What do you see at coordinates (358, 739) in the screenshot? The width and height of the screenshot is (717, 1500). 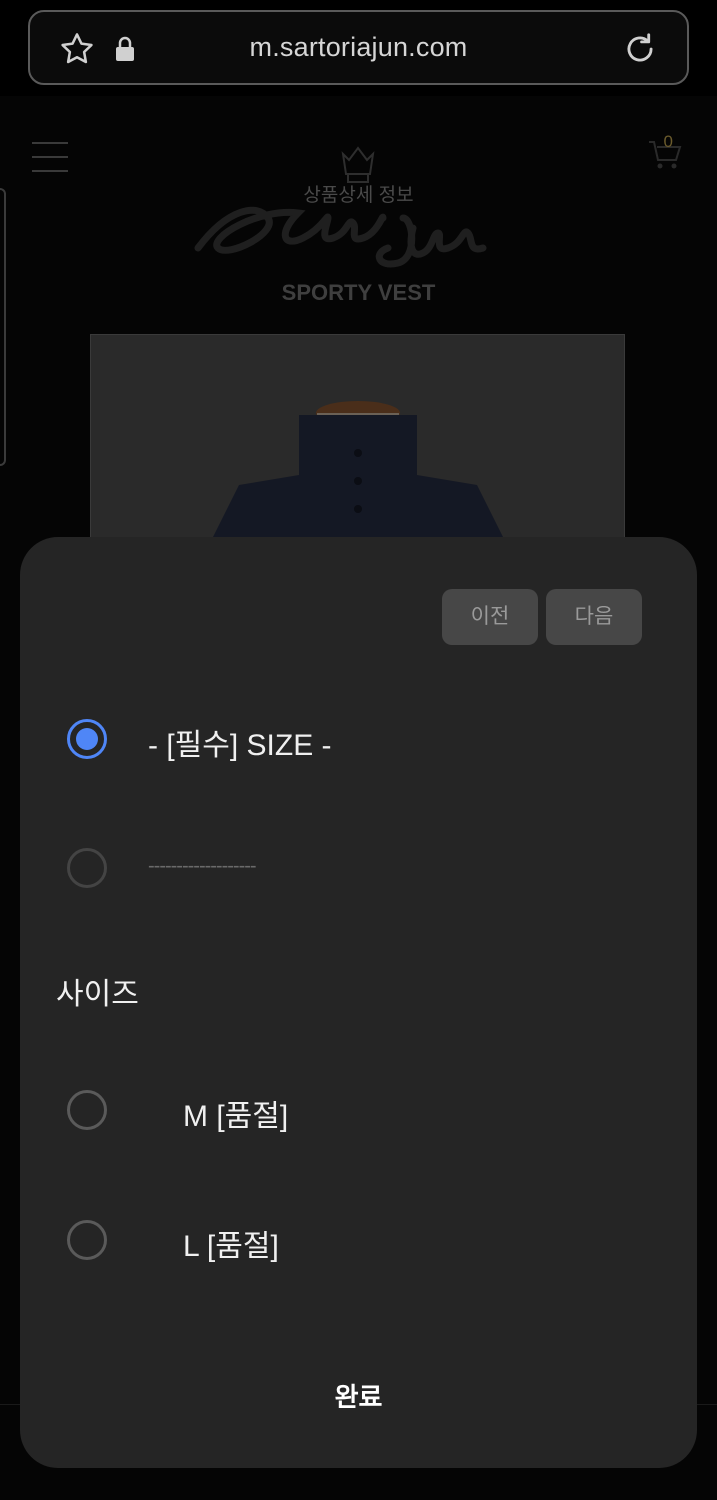 I see `option-item-size-placeholder: - [필수] SIZE -` at bounding box center [358, 739].